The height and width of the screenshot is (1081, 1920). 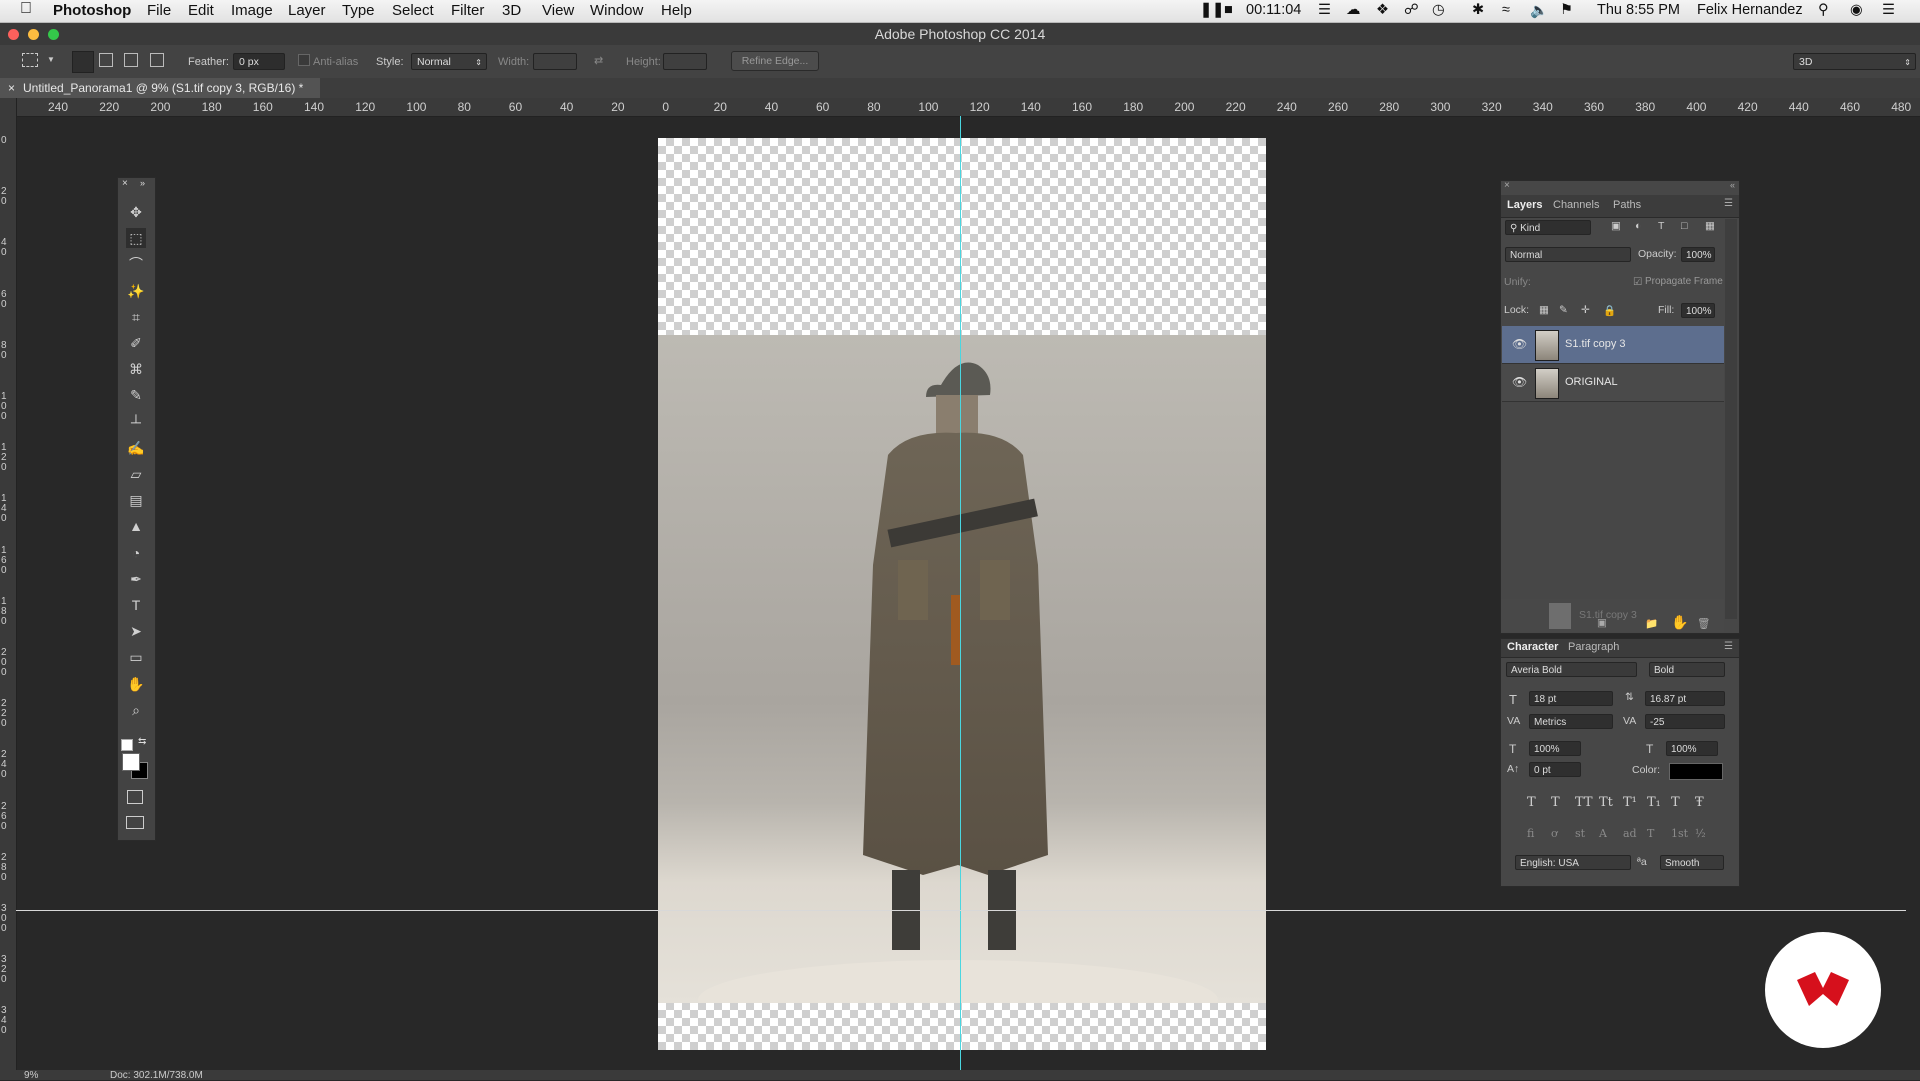 I want to click on dropbox-icon: ❖, so click(x=1382, y=10).